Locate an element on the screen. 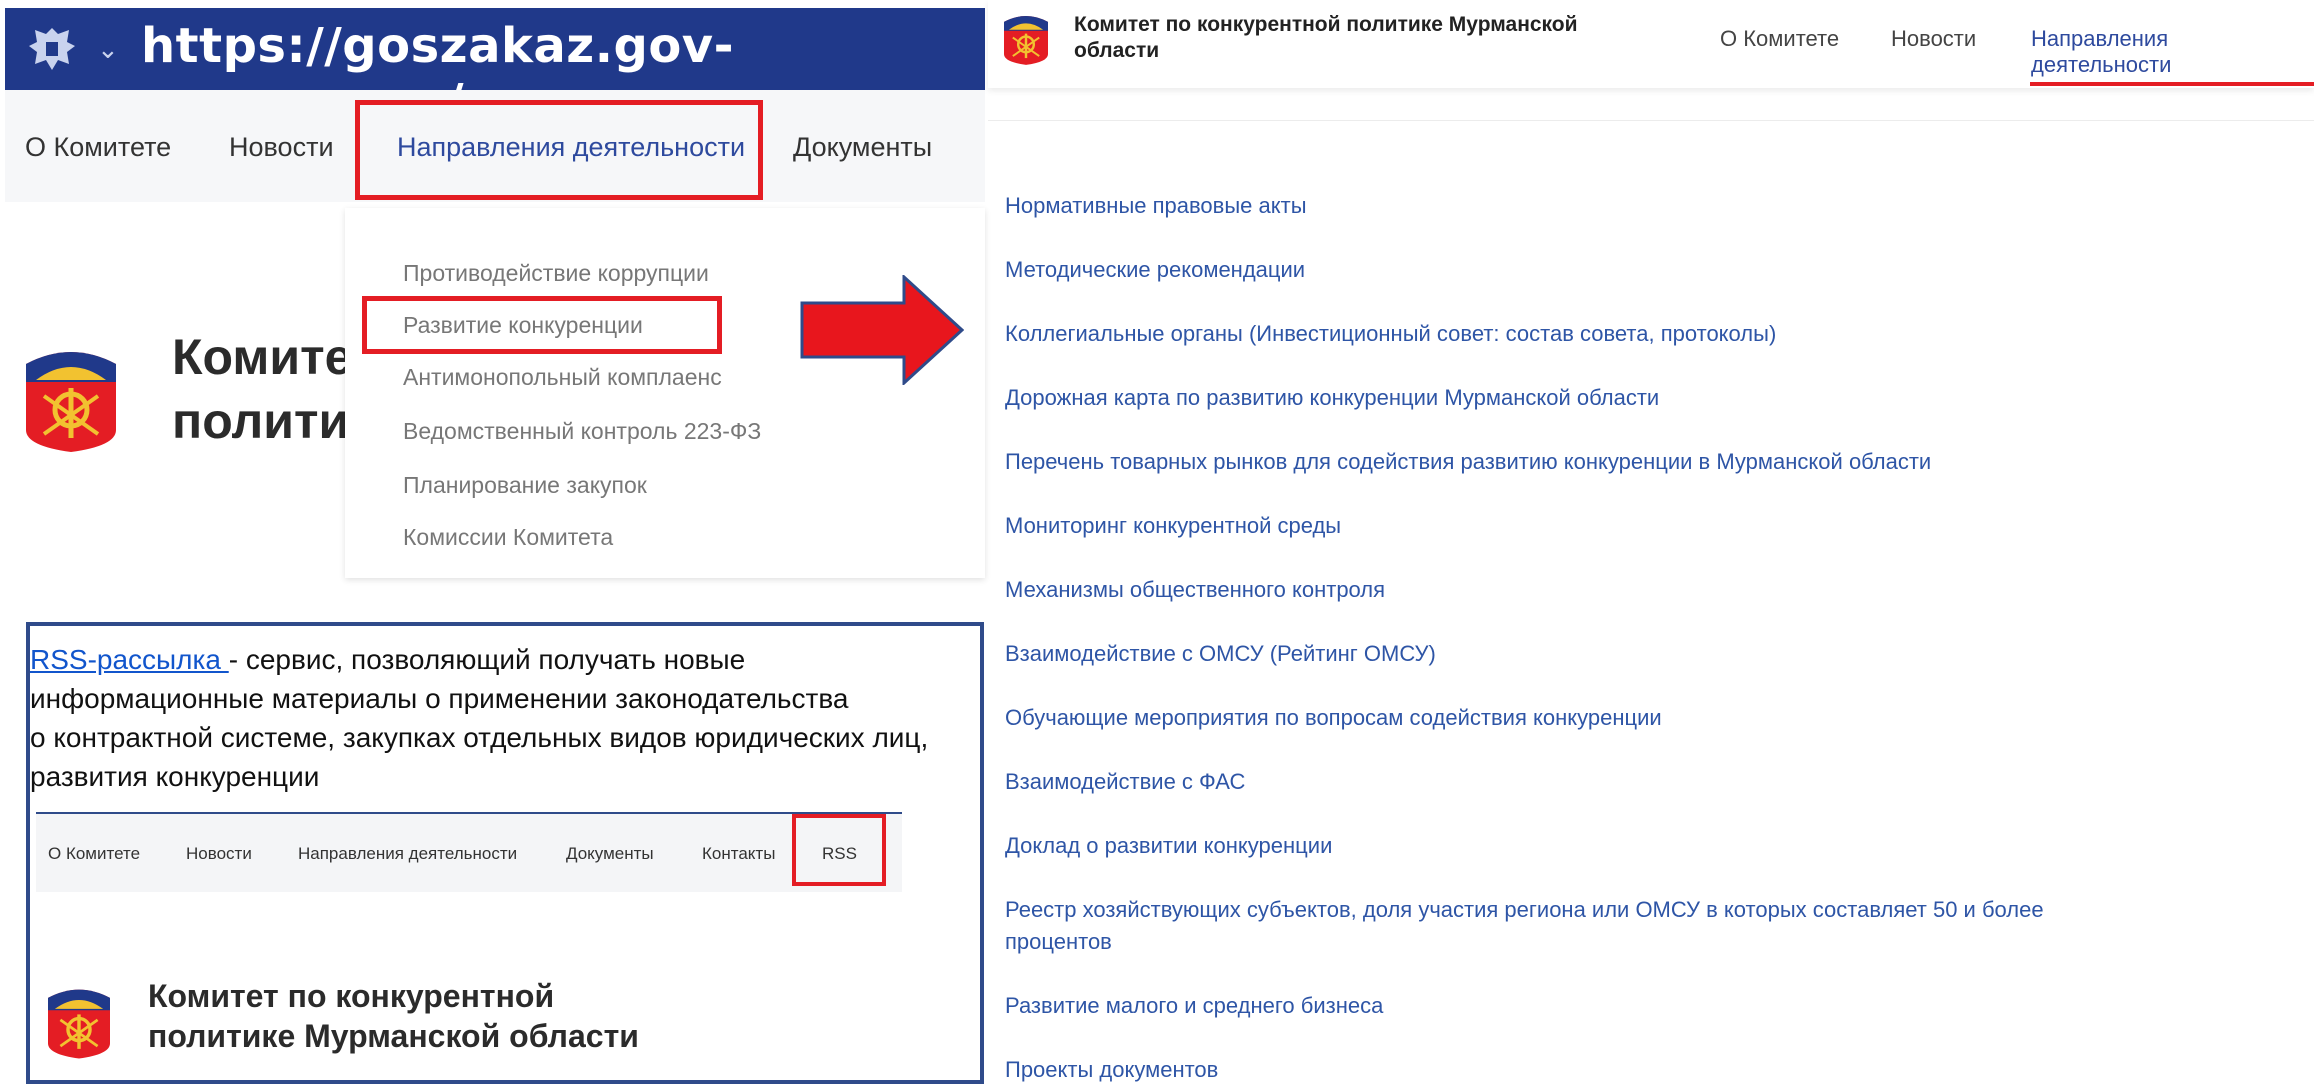  heading-line-2: полити is located at coordinates (261, 421).